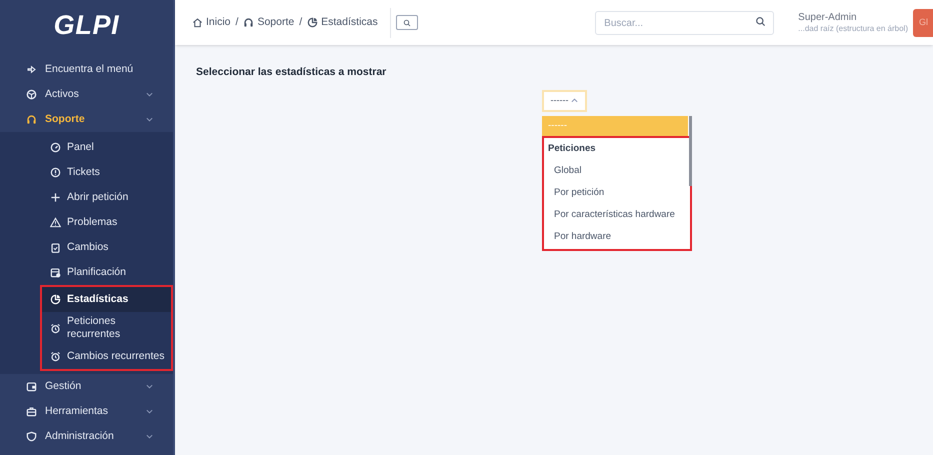 This screenshot has height=455, width=933. I want to click on breadcrumb-link: Inicio, so click(211, 22).